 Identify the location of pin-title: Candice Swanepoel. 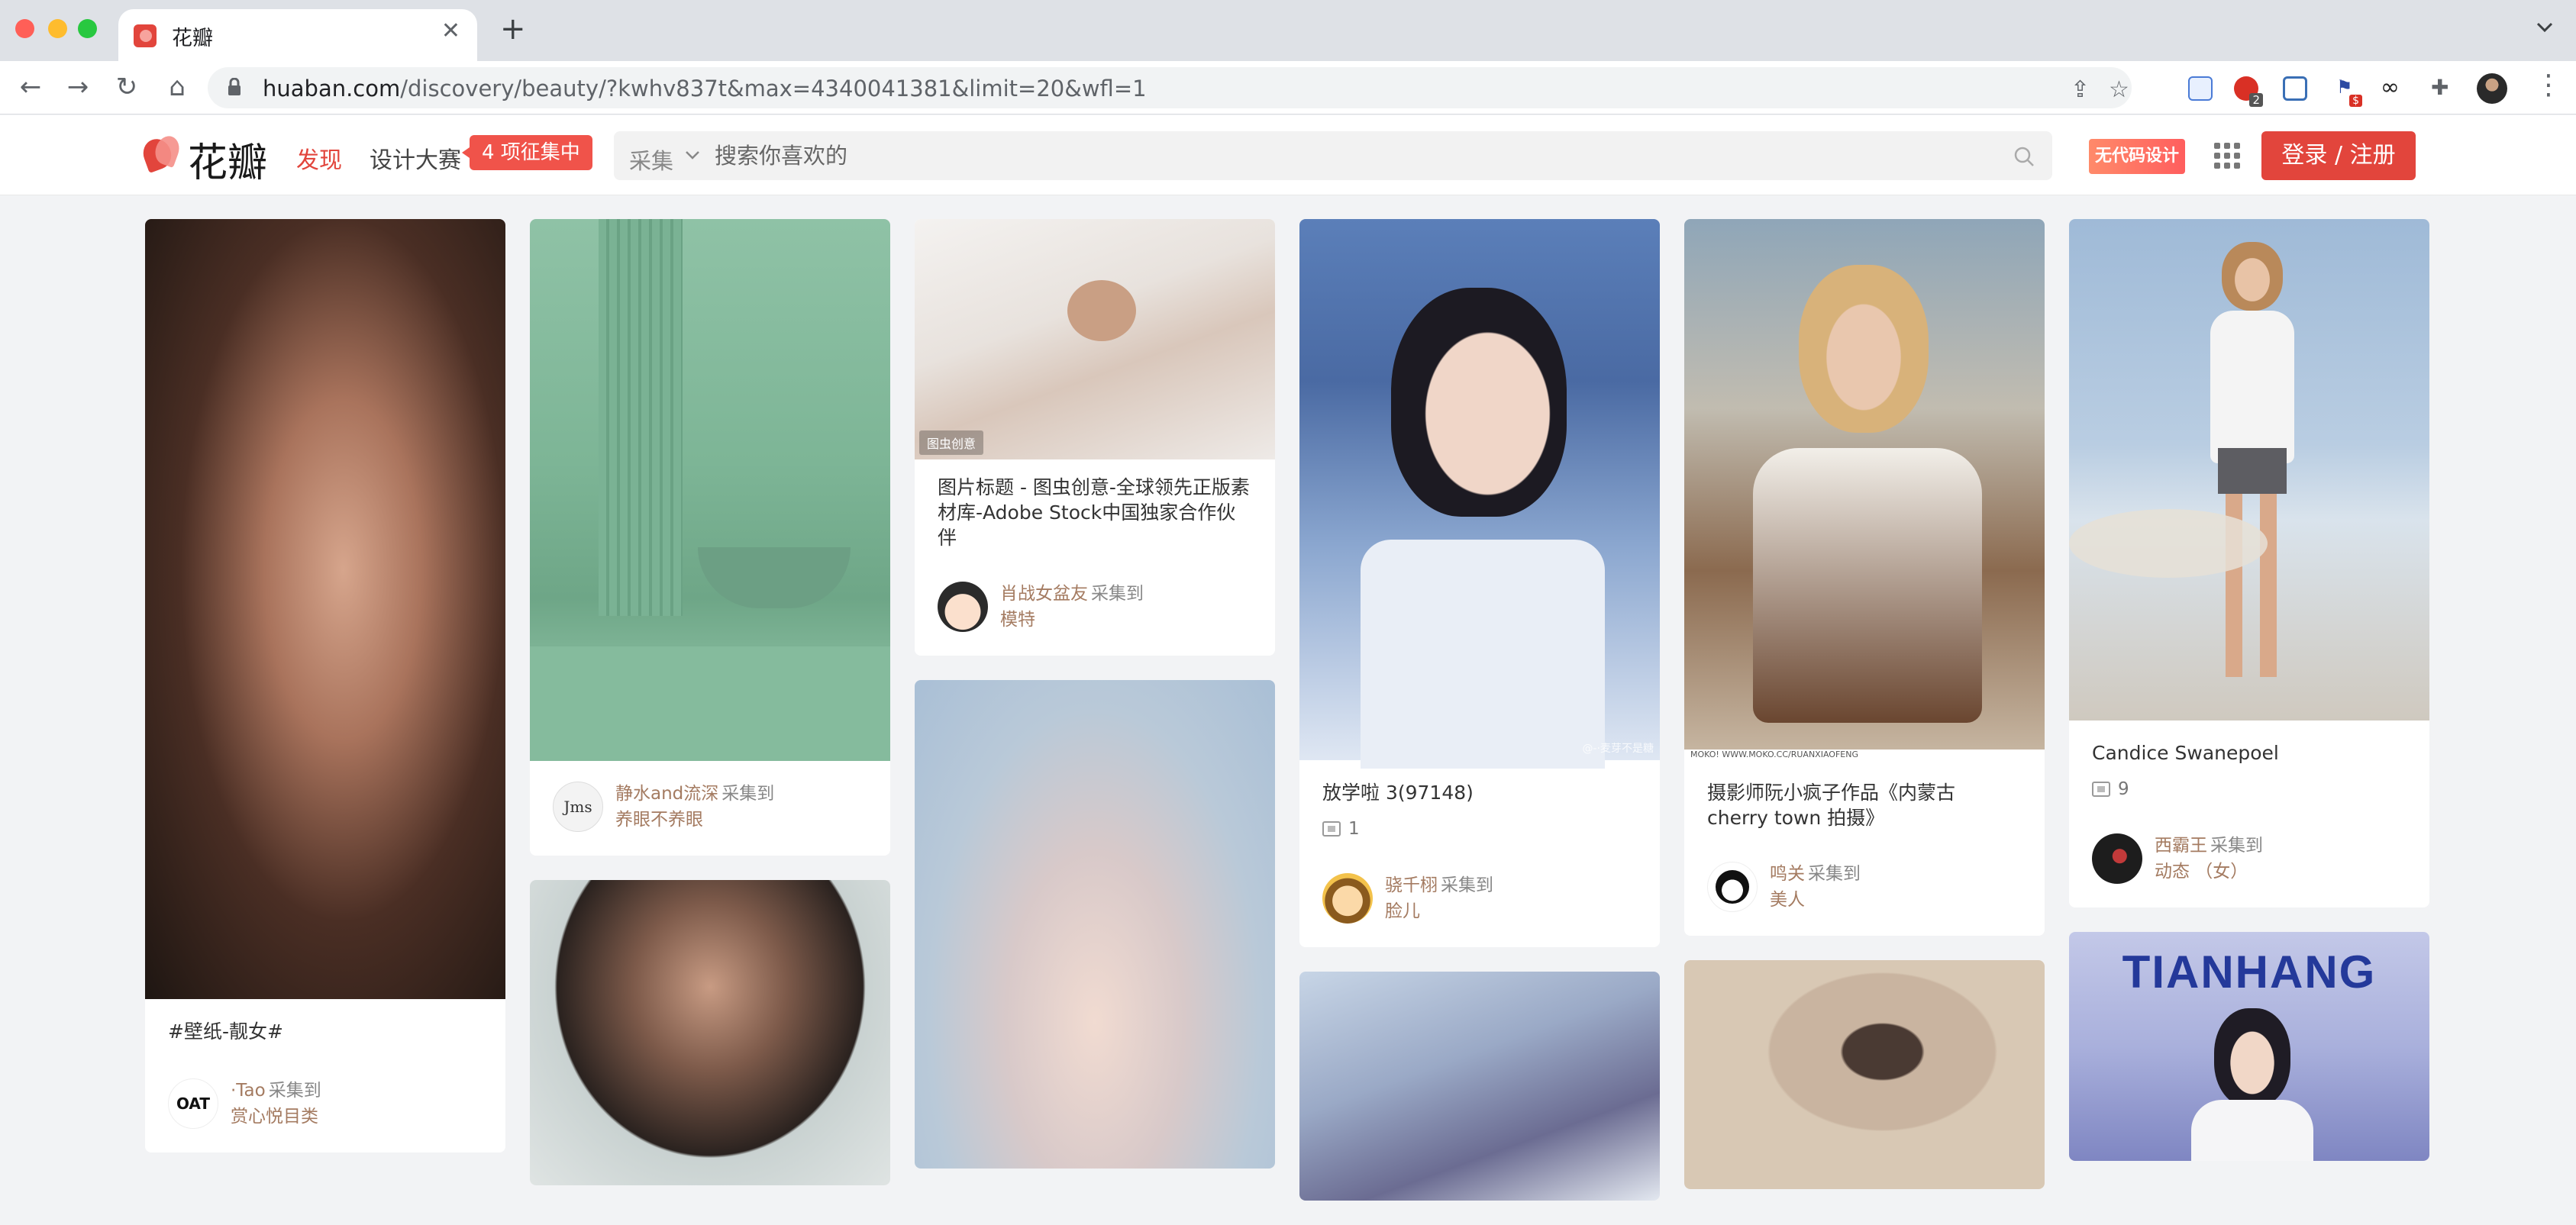
(2249, 753).